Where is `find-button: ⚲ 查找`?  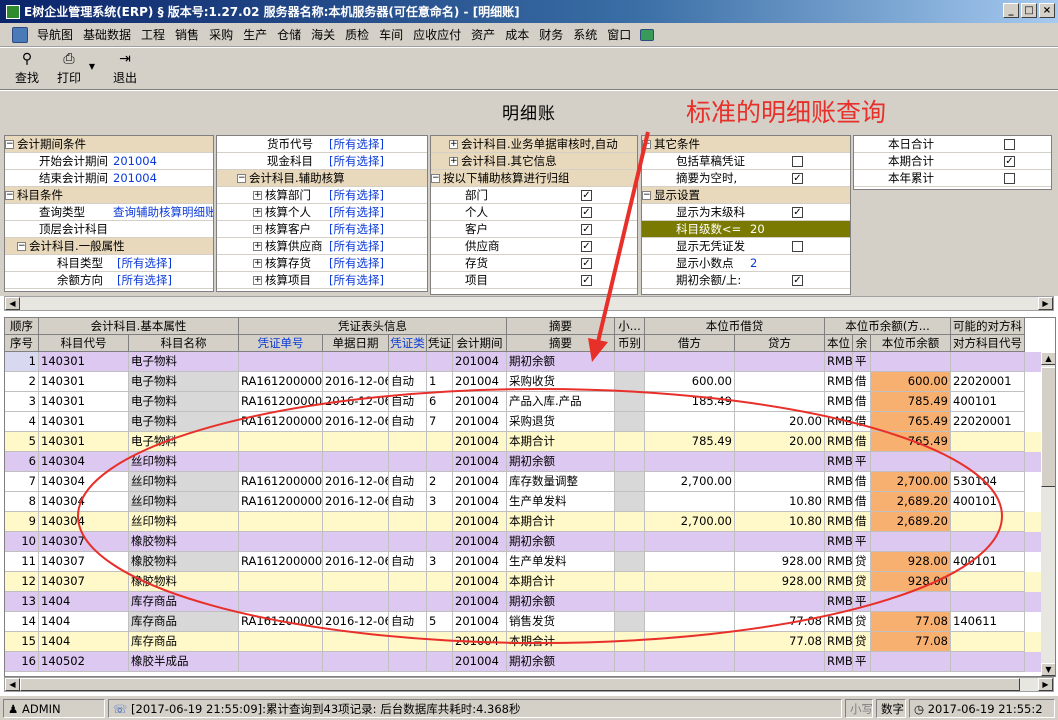 find-button: ⚲ 查找 is located at coordinates (27, 69).